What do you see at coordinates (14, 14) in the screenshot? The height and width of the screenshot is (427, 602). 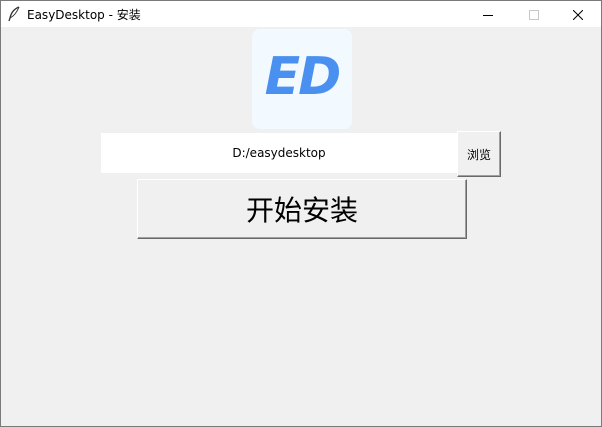 I see `feather-icon` at bounding box center [14, 14].